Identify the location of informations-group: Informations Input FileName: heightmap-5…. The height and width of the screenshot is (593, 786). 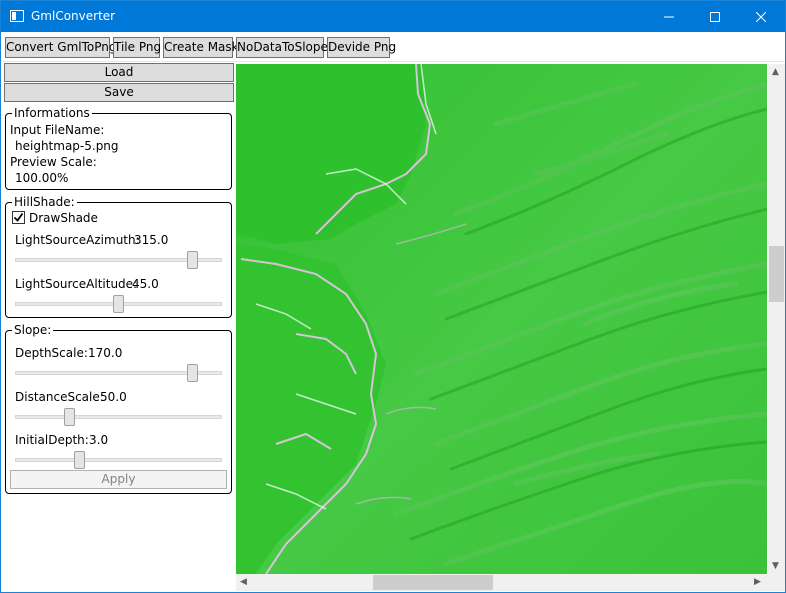
(118, 148).